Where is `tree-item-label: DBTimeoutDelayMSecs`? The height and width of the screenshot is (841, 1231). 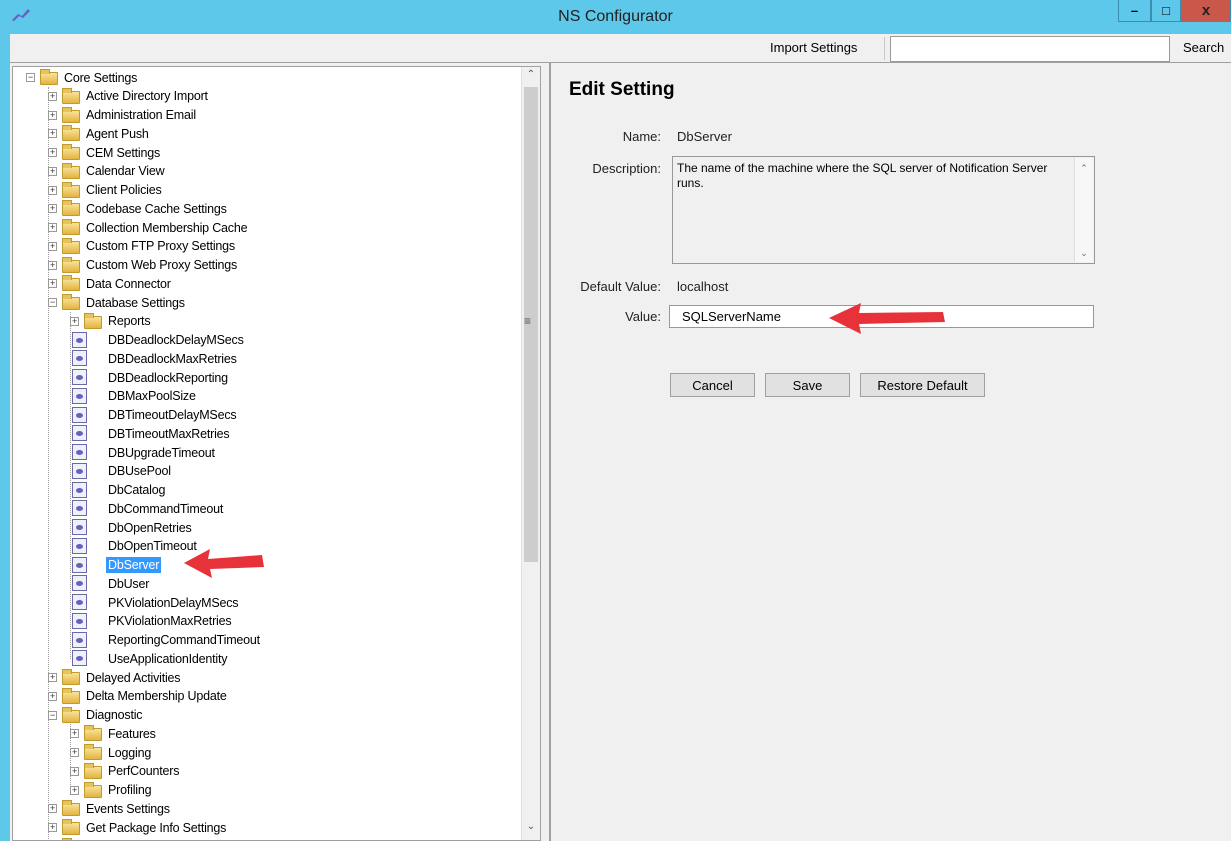
tree-item-label: DBTimeoutDelayMSecs is located at coordinates (172, 415).